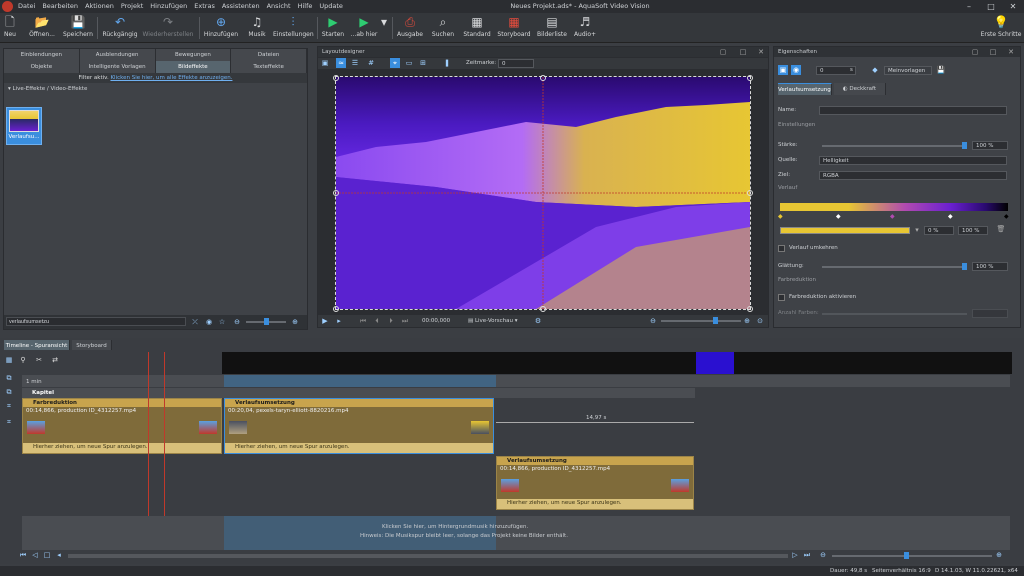 The width and height of the screenshot is (1024, 576). What do you see at coordinates (795, 555) in the screenshot?
I see `play-icon: ▷` at bounding box center [795, 555].